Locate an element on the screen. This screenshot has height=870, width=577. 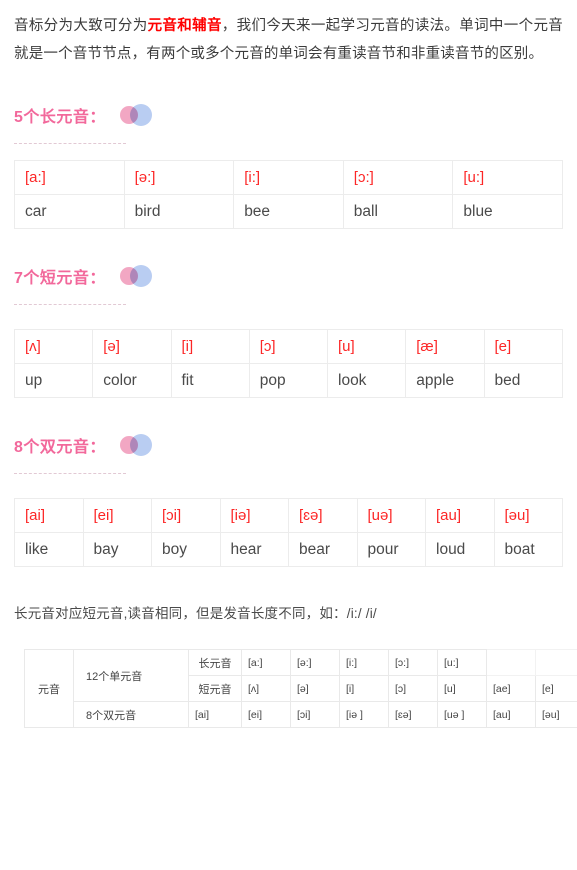
phonetic-symbol-cell: [ə] is located at coordinates (132, 346).